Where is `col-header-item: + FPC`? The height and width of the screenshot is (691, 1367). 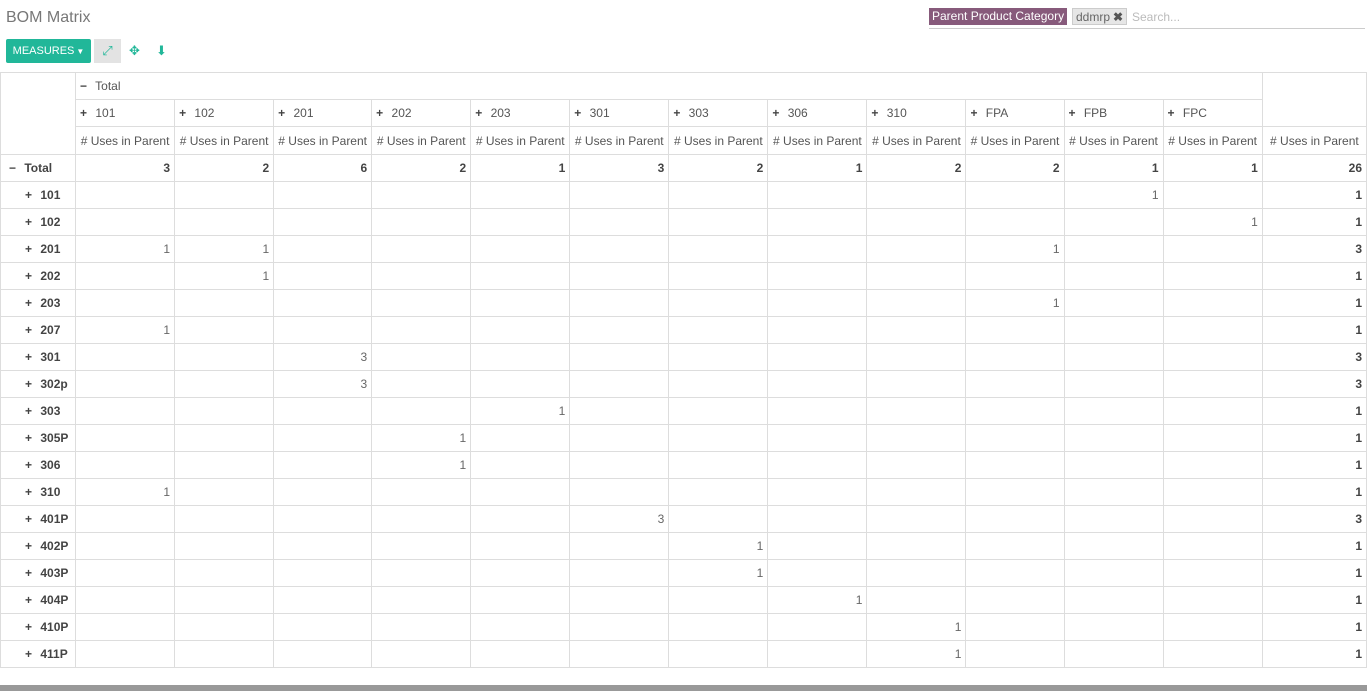
col-header-item: + FPC is located at coordinates (1212, 113).